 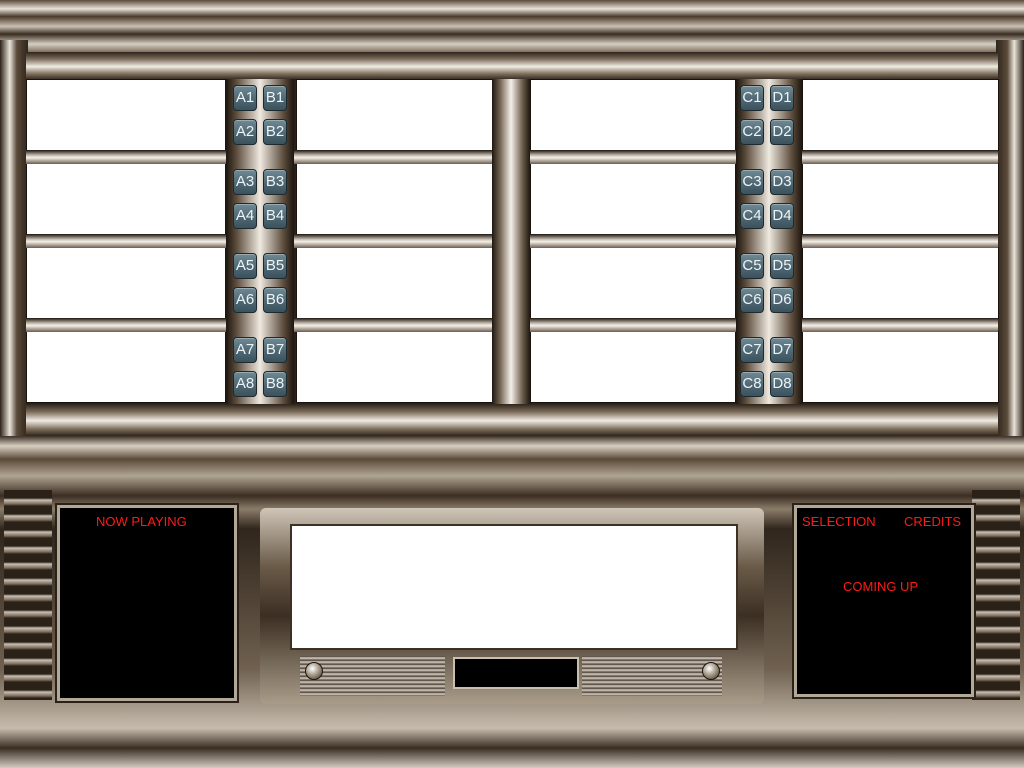 I want to click on left-chrome-trim, so click(x=14, y=240).